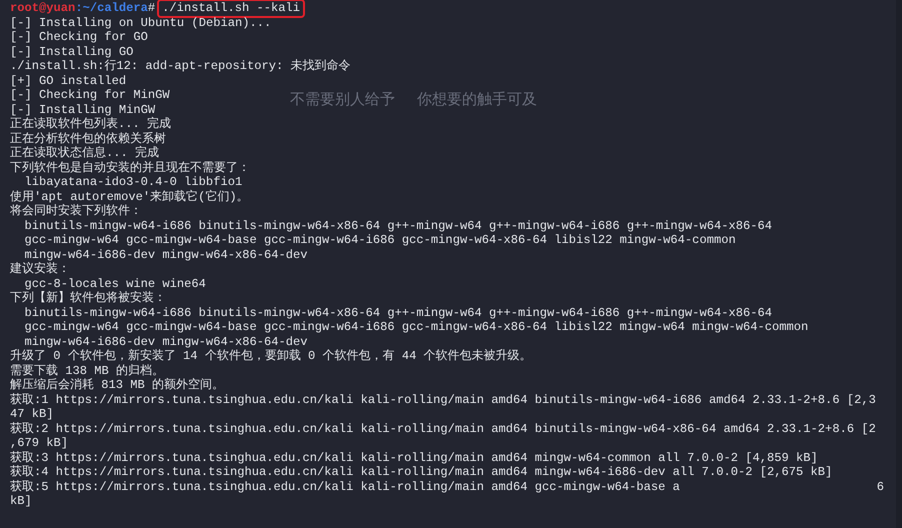 The width and height of the screenshot is (902, 528). I want to click on output-line: ./install.sh:行12: add-apt-repository: 未找到命令, so click(180, 66).